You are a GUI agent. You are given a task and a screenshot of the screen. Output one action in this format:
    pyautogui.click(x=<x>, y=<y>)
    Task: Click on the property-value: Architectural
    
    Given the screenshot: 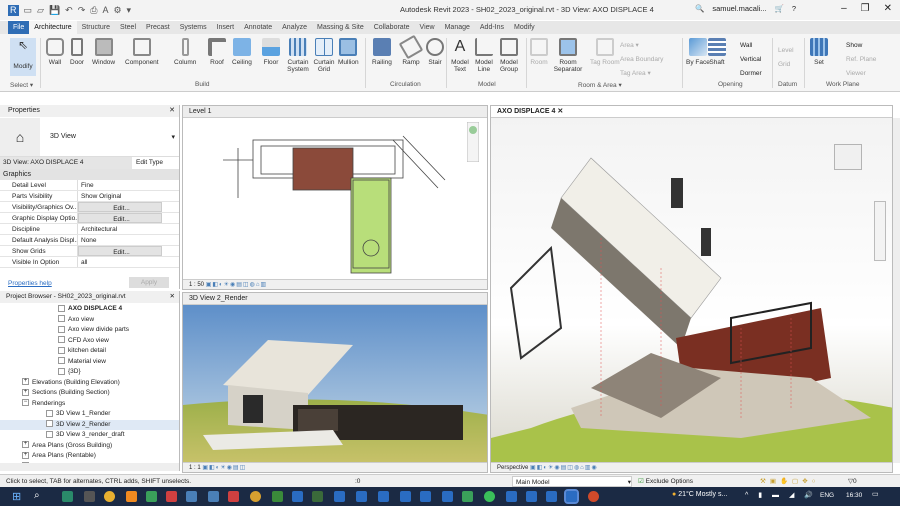 What is the action you would take?
    pyautogui.click(x=120, y=229)
    